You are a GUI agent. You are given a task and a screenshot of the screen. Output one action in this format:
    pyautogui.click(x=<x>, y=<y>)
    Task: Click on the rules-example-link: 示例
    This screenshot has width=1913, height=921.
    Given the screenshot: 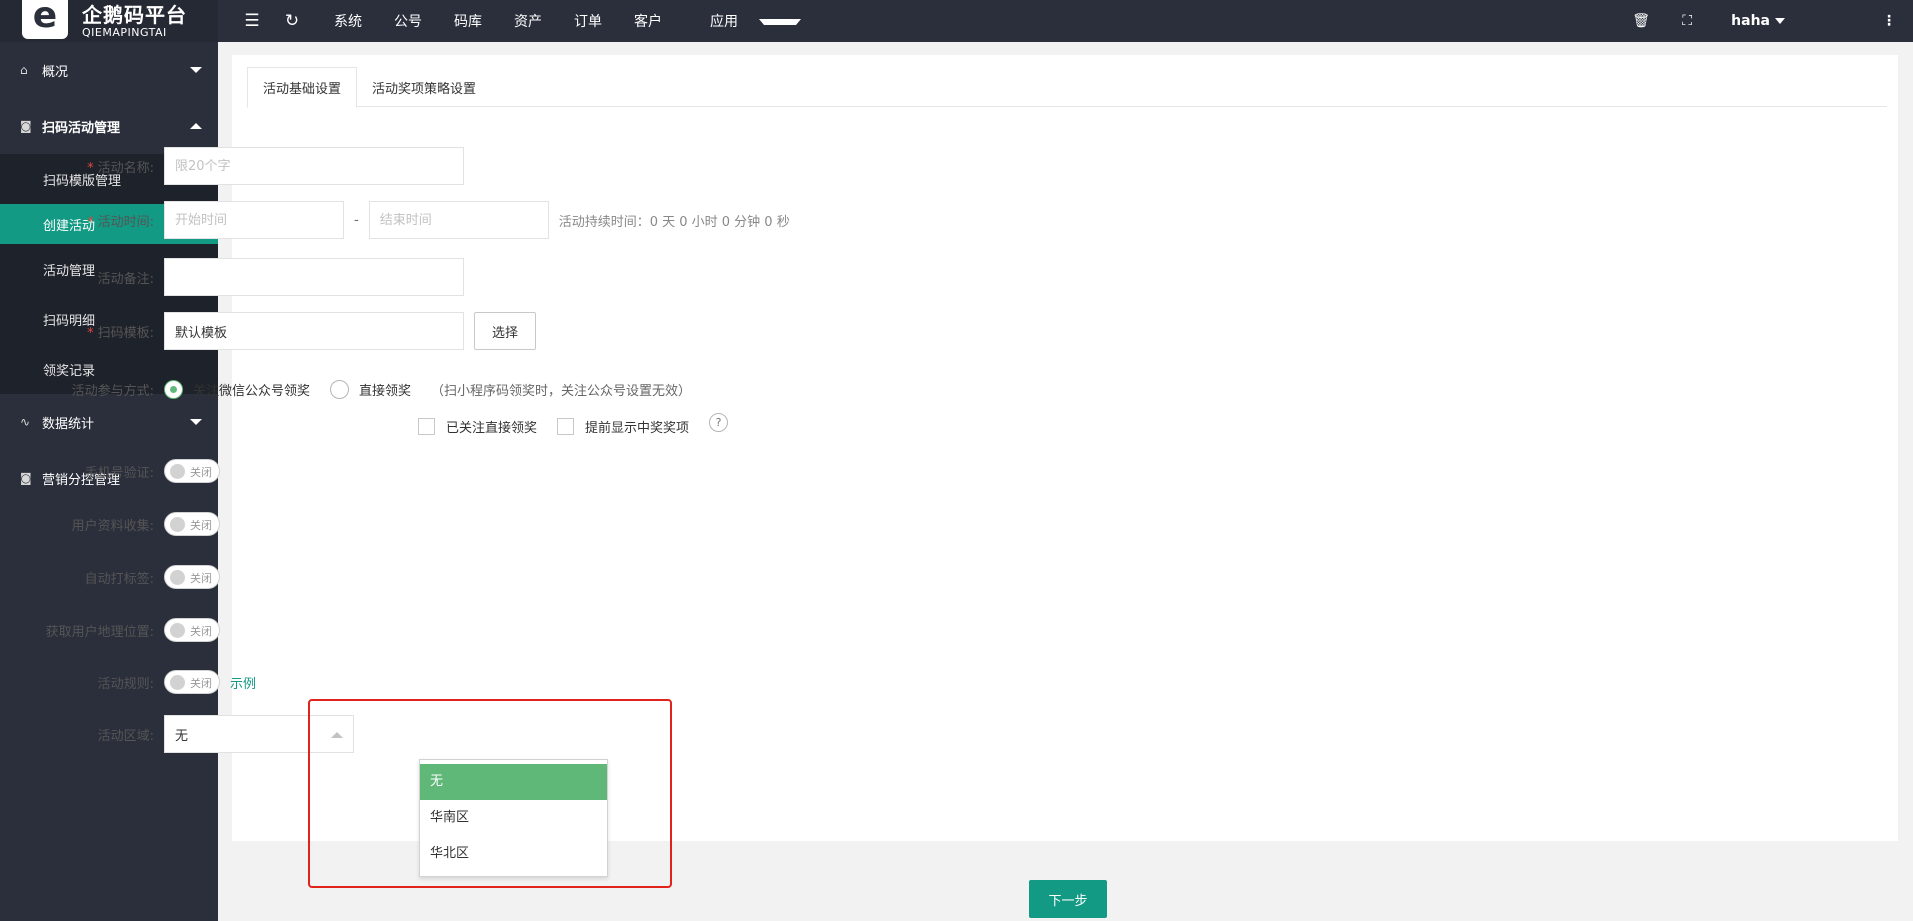 What is the action you would take?
    pyautogui.click(x=243, y=682)
    